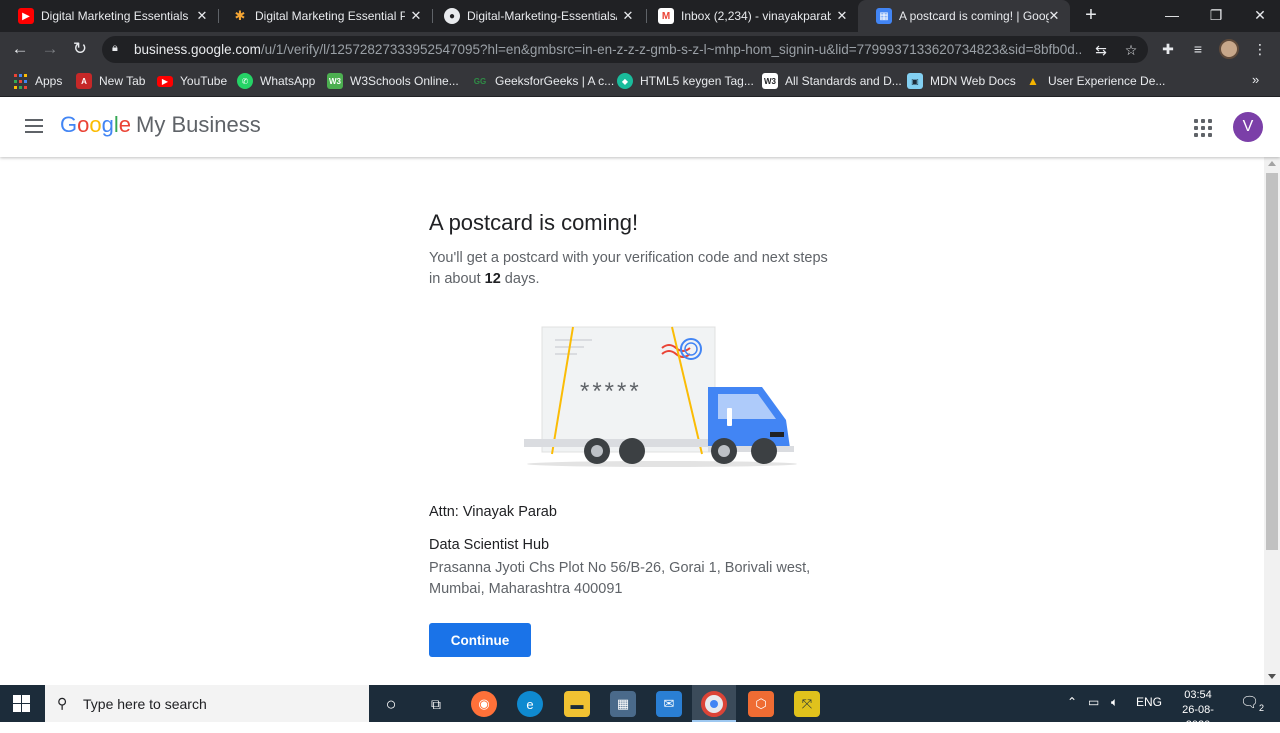 This screenshot has width=1280, height=733. I want to click on tab-inbox: M Inbox (2,234) - vinayakparab5 ✕, so click(749, 16).